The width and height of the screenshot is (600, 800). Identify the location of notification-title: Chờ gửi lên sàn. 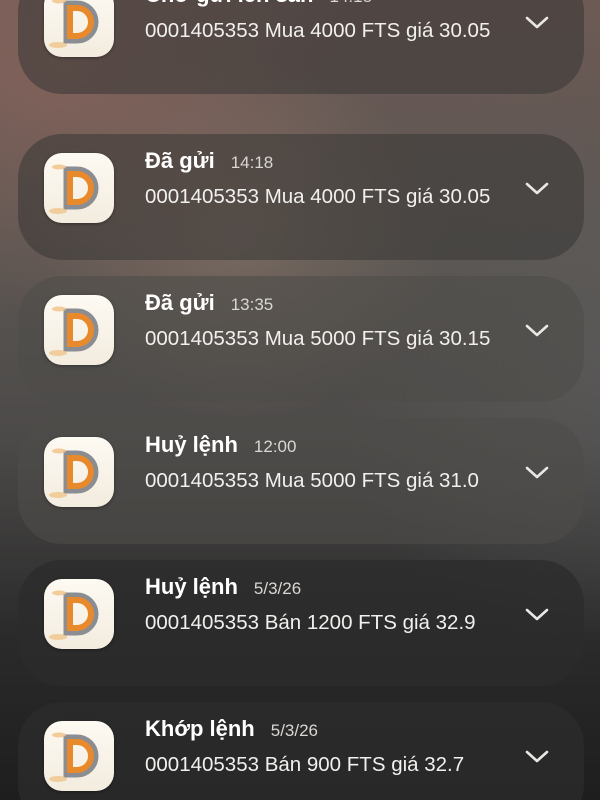
(229, 4).